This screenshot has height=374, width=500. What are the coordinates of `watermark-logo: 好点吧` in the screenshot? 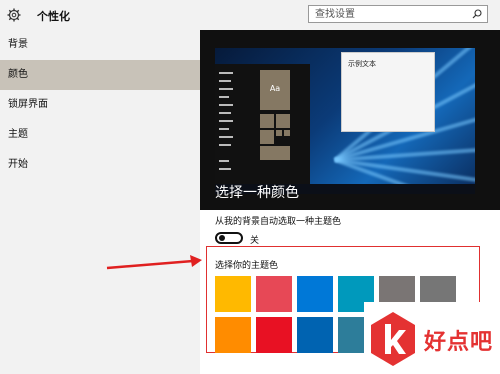 It's located at (432, 338).